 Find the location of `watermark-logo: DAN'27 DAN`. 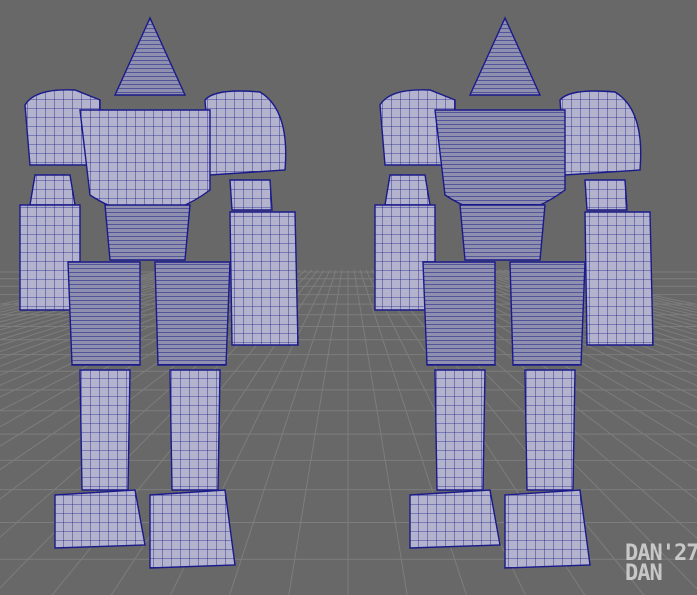

watermark-logo: DAN'27 DAN is located at coordinates (661, 566).